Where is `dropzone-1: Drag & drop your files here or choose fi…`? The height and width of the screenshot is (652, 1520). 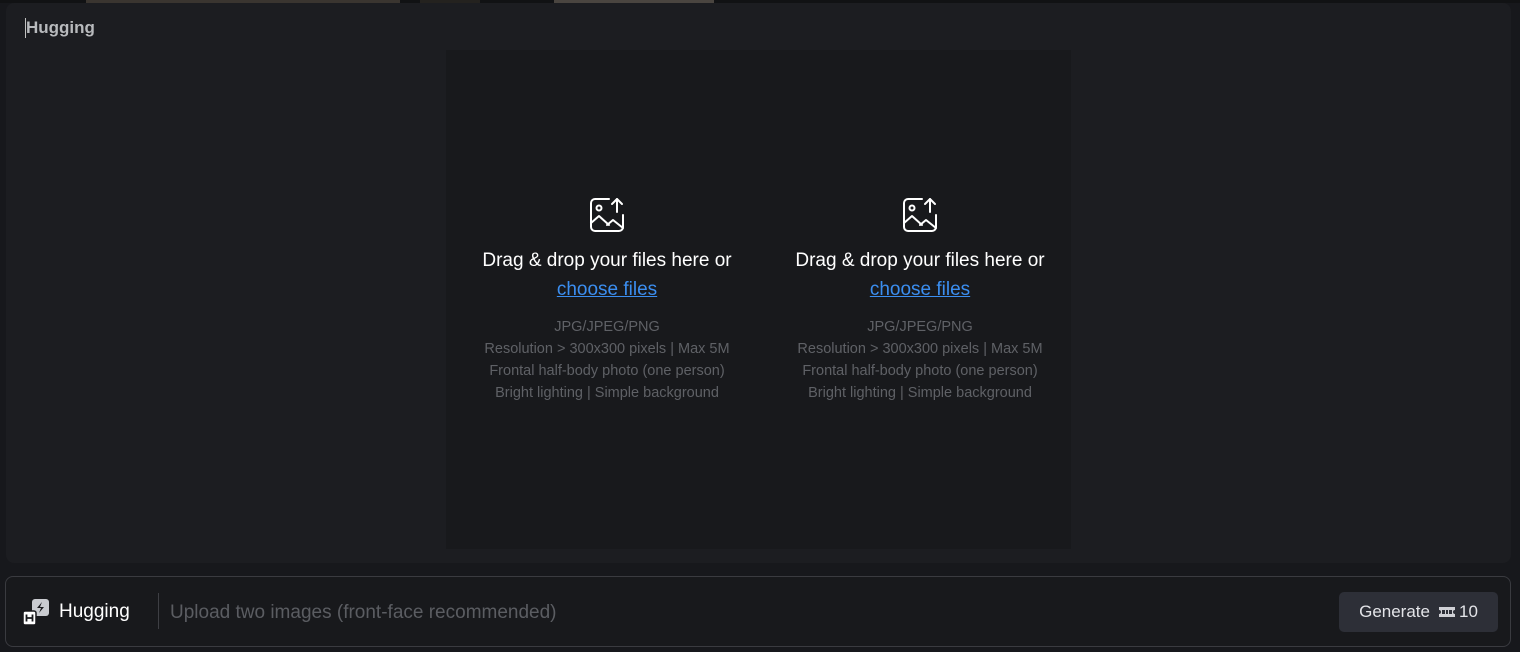 dropzone-1: Drag & drop your files here or choose fi… is located at coordinates (607, 300).